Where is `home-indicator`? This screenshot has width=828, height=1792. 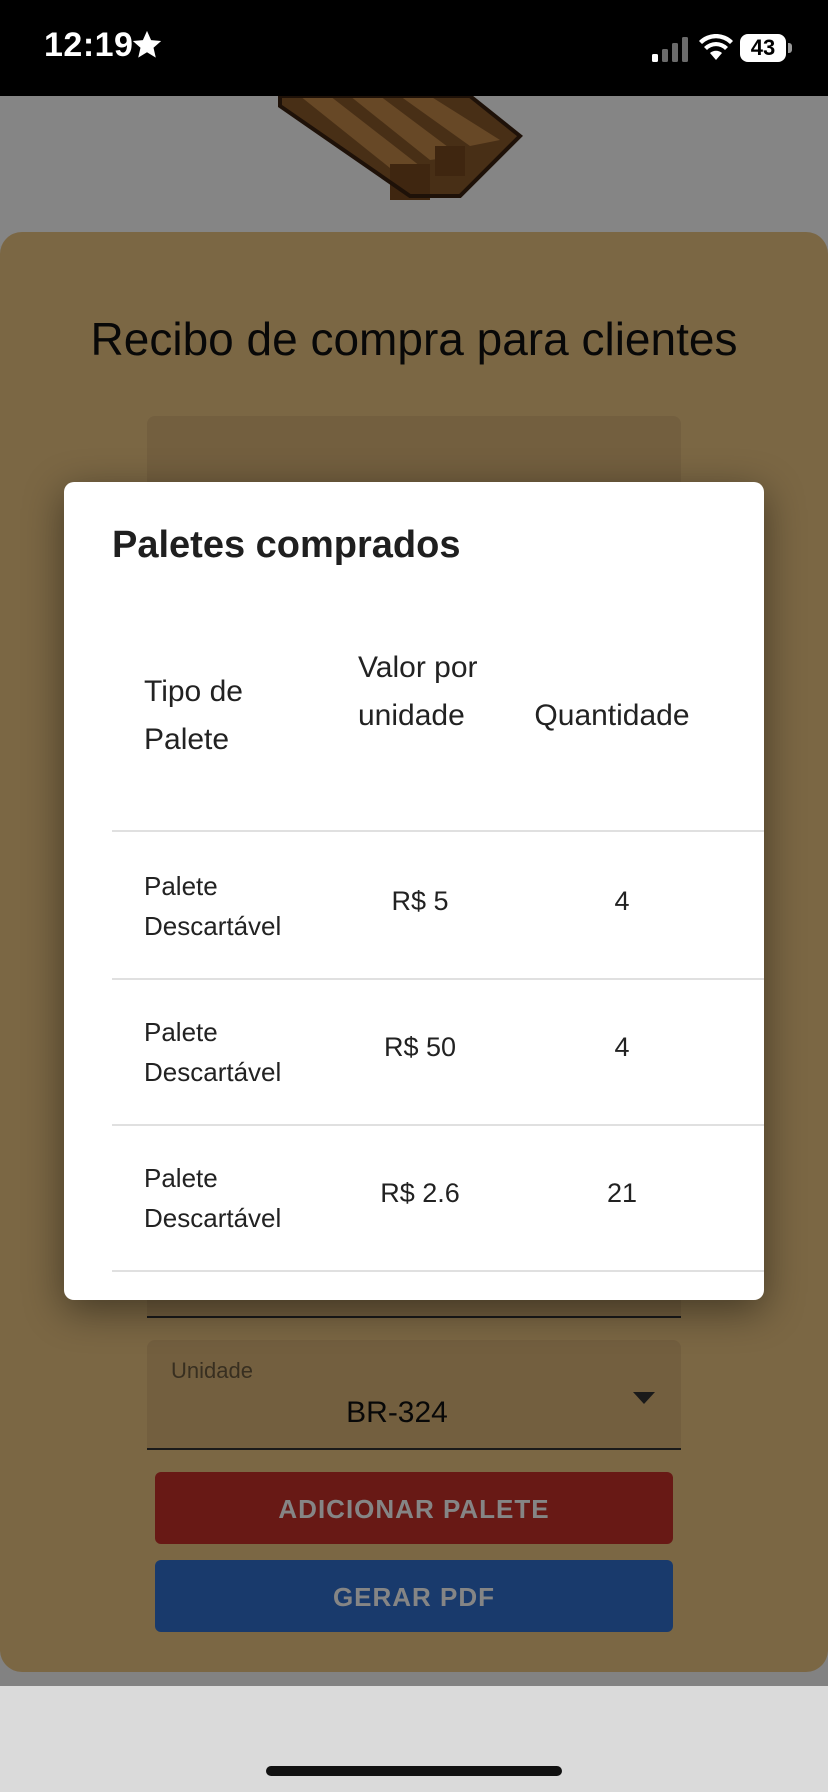
home-indicator is located at coordinates (414, 1771).